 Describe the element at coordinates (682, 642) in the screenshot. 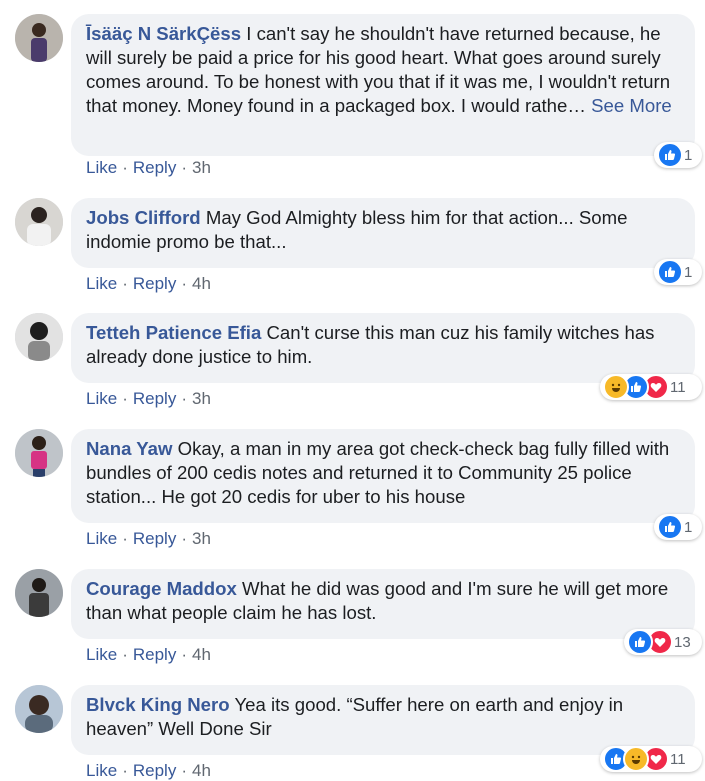

I see `reaction-count: 13` at that location.